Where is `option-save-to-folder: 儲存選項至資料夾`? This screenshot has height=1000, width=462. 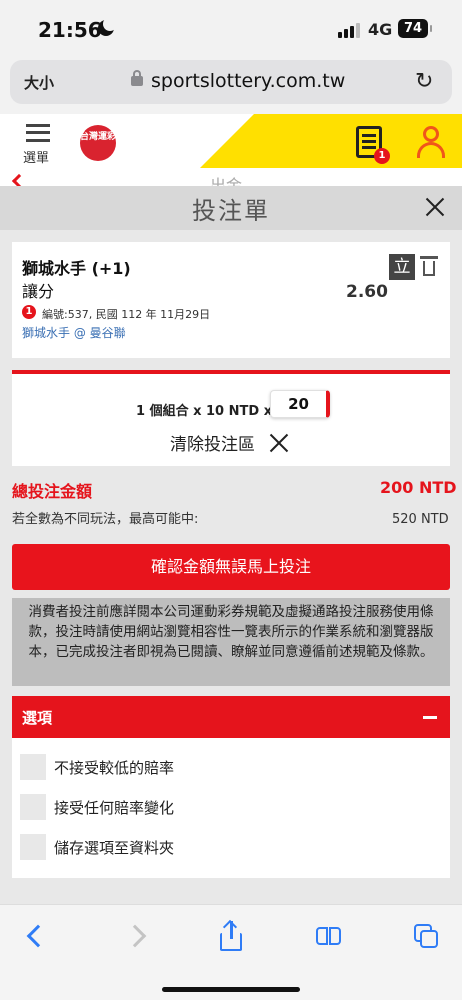 option-save-to-folder: 儲存選項至資料夾 is located at coordinates (230, 847).